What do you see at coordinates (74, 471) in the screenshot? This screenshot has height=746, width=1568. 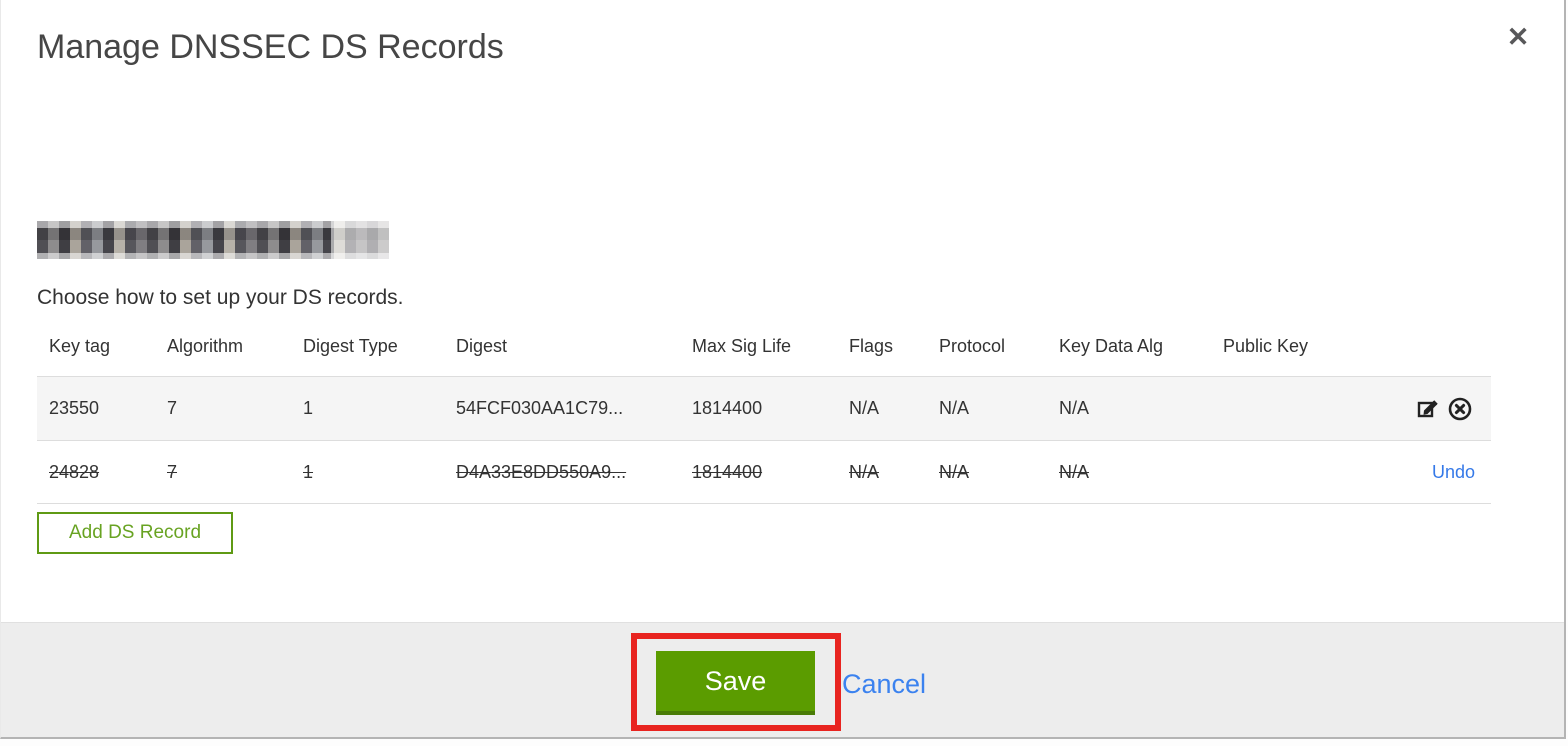 I see `cell-key-tag: 24828` at bounding box center [74, 471].